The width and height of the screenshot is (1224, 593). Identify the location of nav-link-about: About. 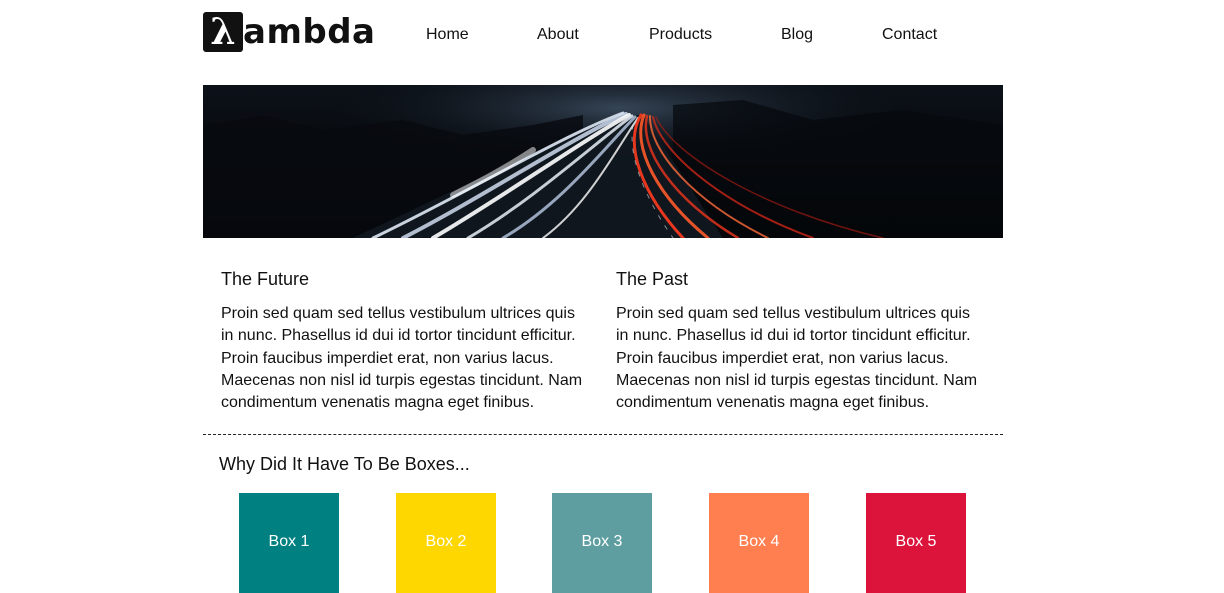
(558, 35).